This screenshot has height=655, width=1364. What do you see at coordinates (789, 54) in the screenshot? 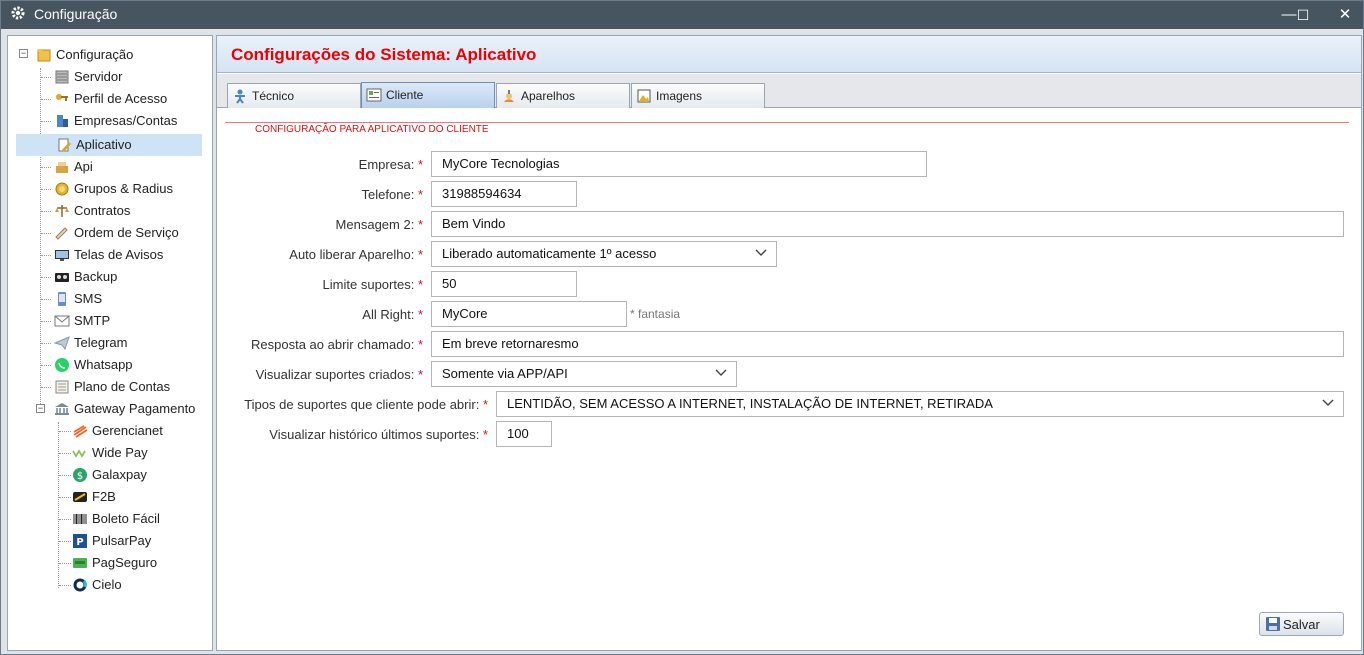
I see `panel-header: Configurações do Sistema: Aplicativo` at bounding box center [789, 54].